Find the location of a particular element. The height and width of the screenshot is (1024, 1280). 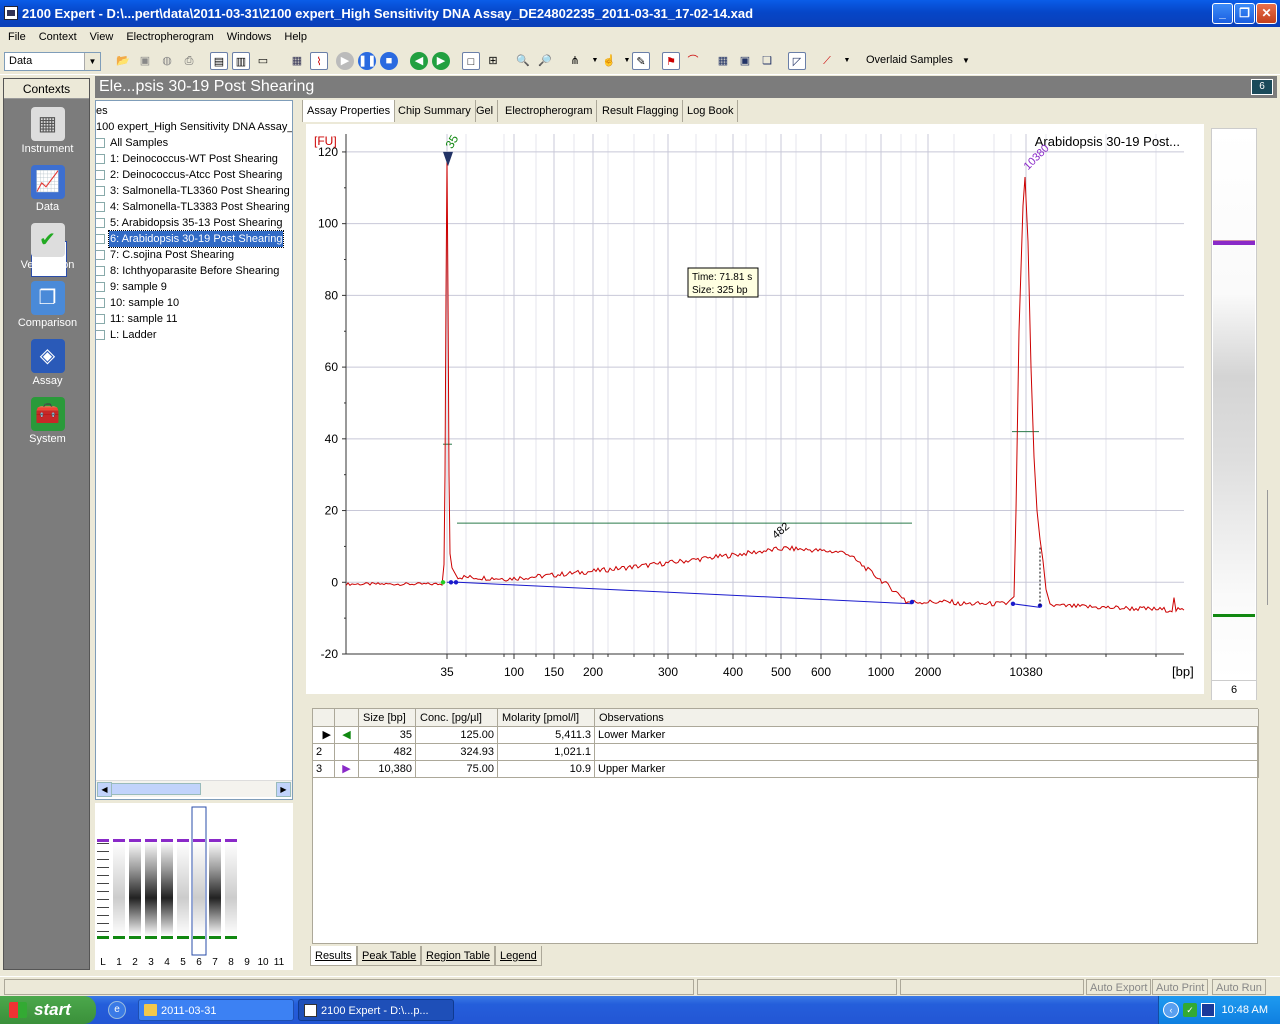

save-icon: ▣ is located at coordinates (145, 61).